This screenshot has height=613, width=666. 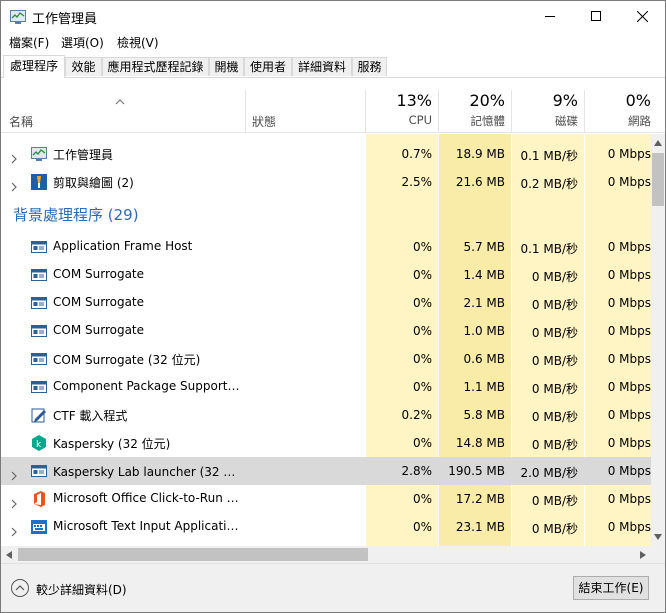 What do you see at coordinates (618, 121) in the screenshot?
I see `column-network: 網路` at bounding box center [618, 121].